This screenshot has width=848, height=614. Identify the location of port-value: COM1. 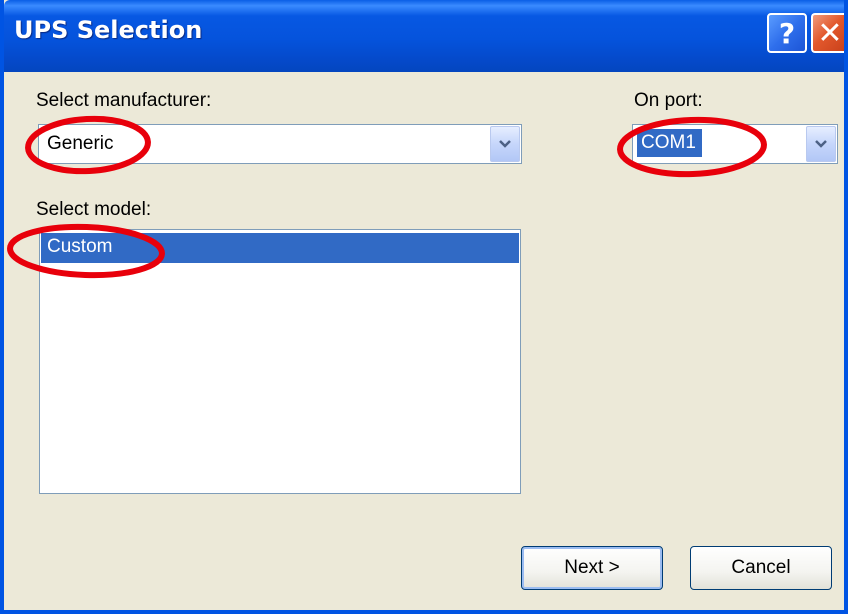
(669, 143).